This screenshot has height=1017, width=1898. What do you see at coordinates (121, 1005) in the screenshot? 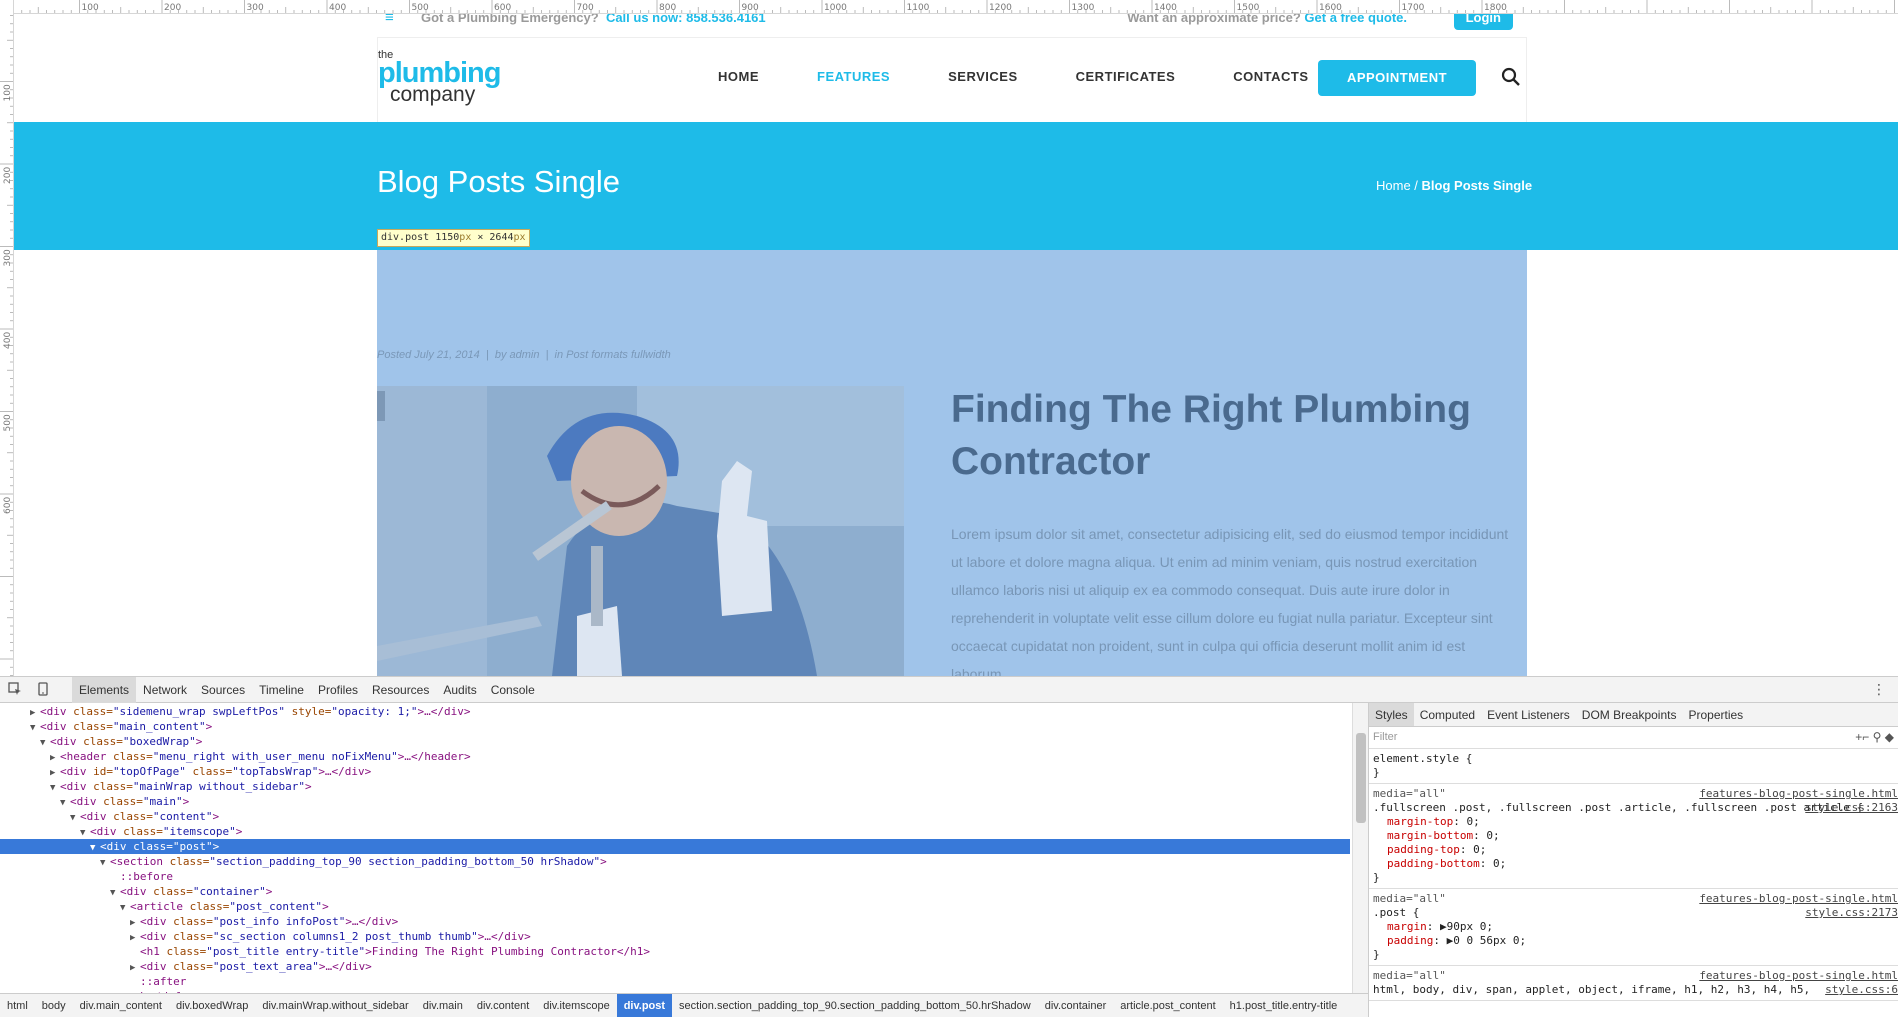
I see `dom-breadcrumb-item: div.main_content` at bounding box center [121, 1005].